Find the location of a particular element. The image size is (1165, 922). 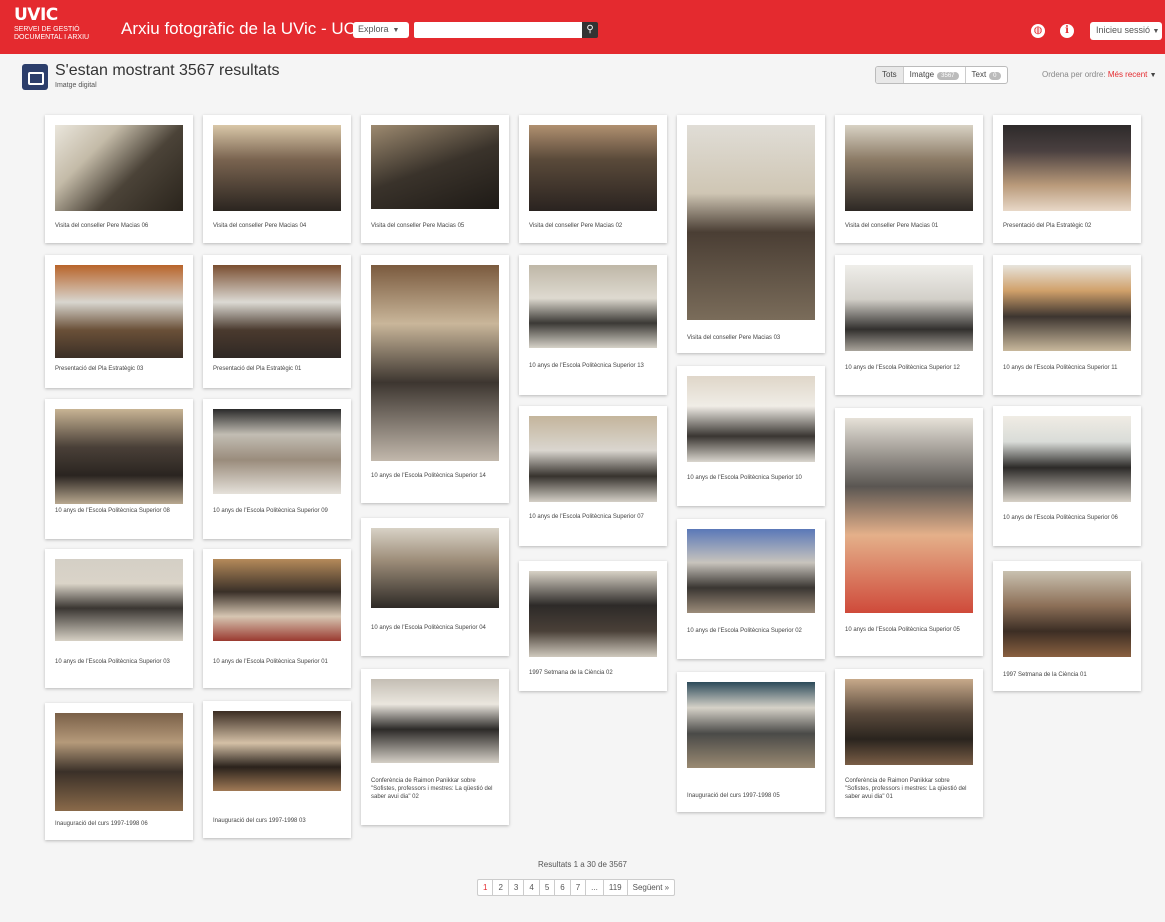

filter-image-button: Imatge 3567 is located at coordinates (935, 75).